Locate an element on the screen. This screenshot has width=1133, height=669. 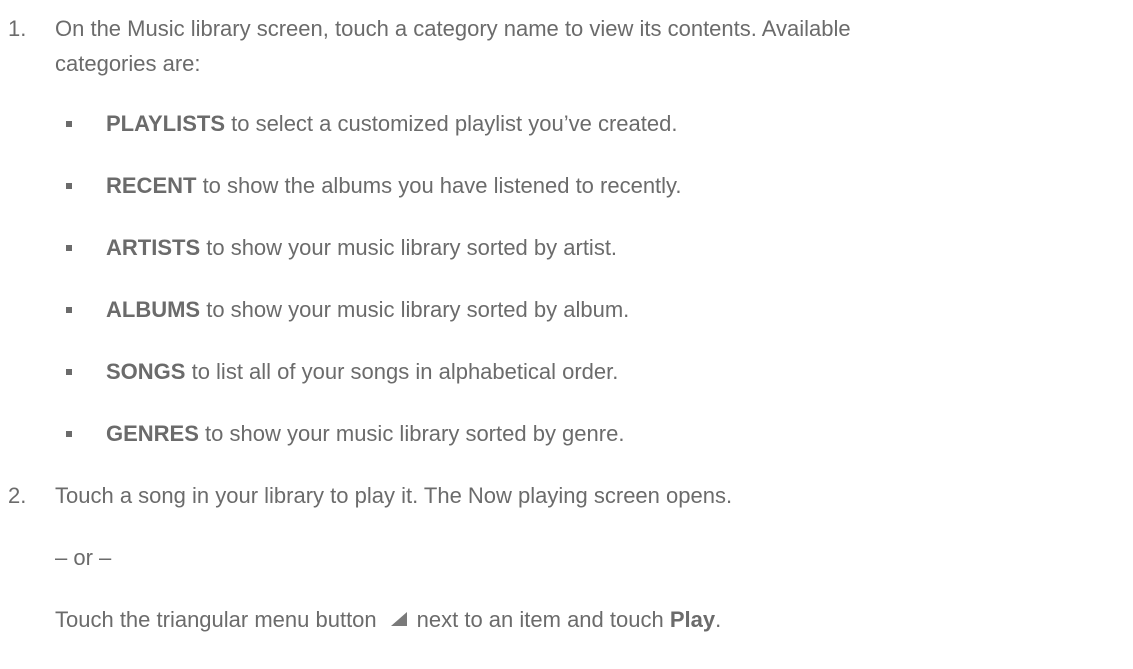
category-name: ALBUMS is located at coordinates (153, 309).